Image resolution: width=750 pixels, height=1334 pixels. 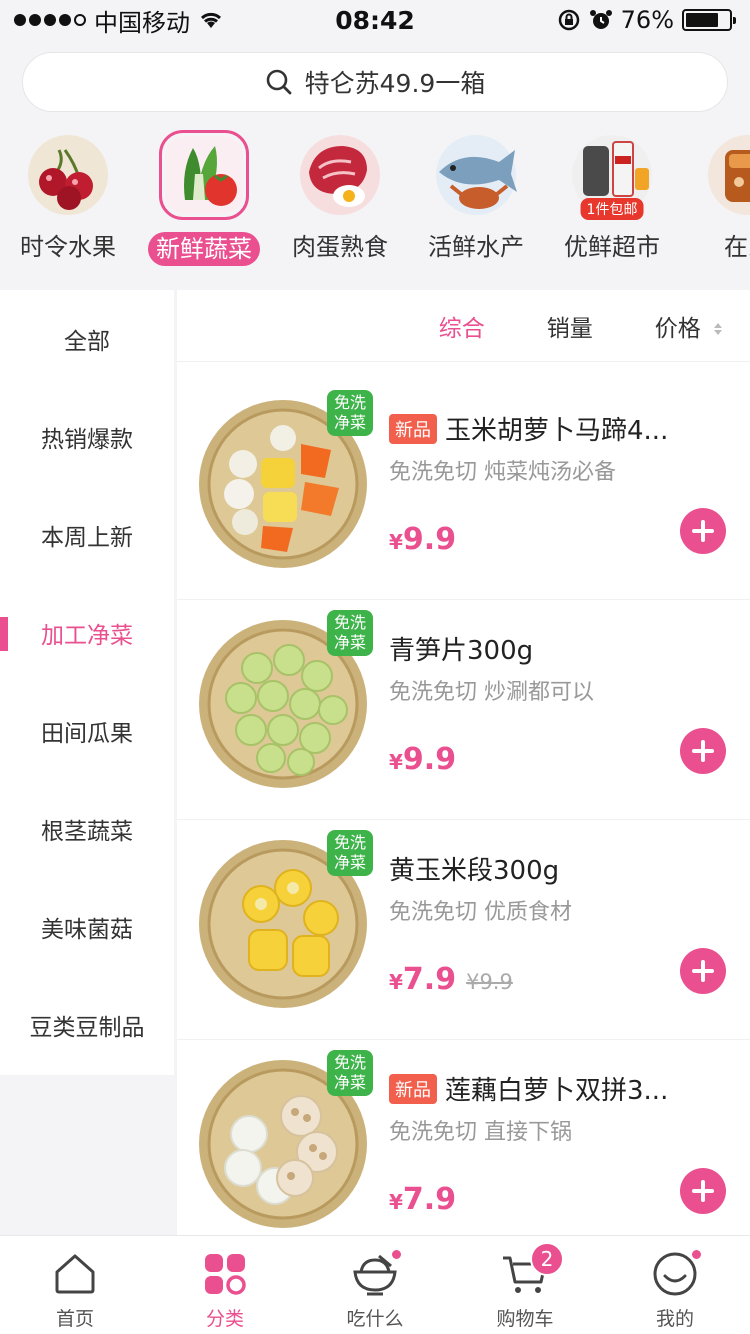 I want to click on sidebar-item-all: 全部, so click(x=87, y=339).